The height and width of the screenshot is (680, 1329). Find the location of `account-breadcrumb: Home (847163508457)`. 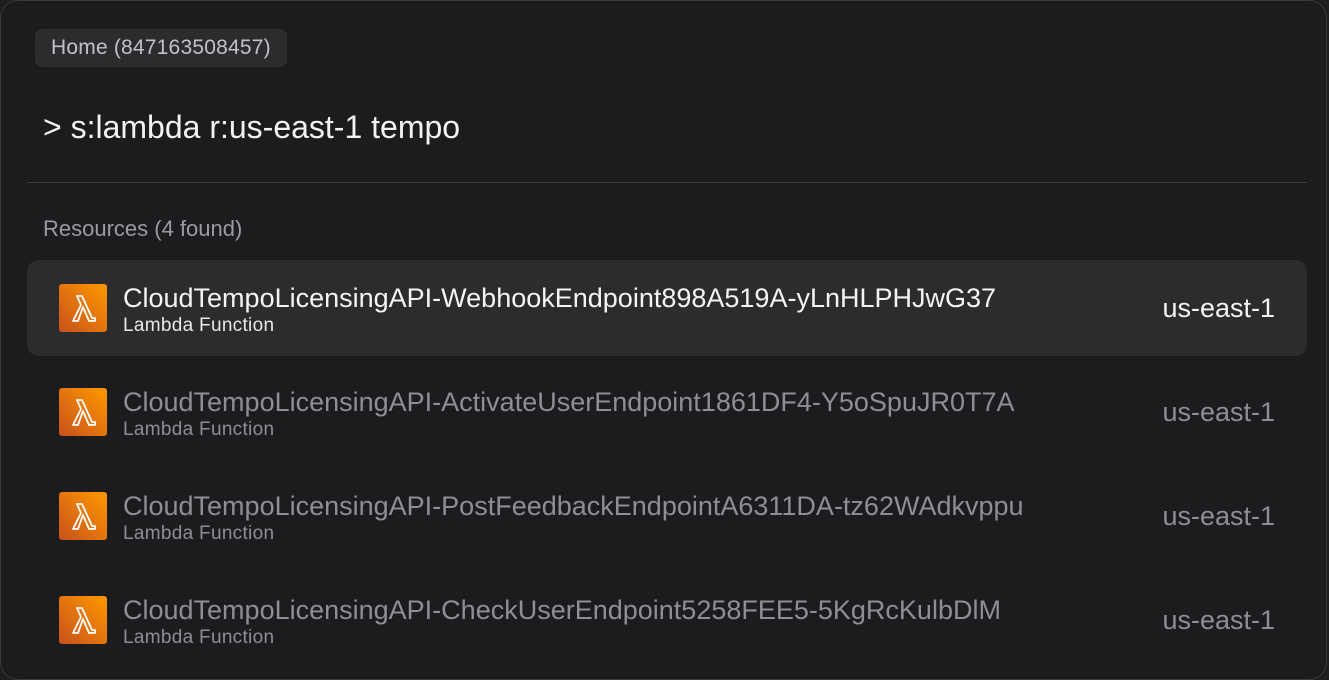

account-breadcrumb: Home (847163508457) is located at coordinates (161, 48).